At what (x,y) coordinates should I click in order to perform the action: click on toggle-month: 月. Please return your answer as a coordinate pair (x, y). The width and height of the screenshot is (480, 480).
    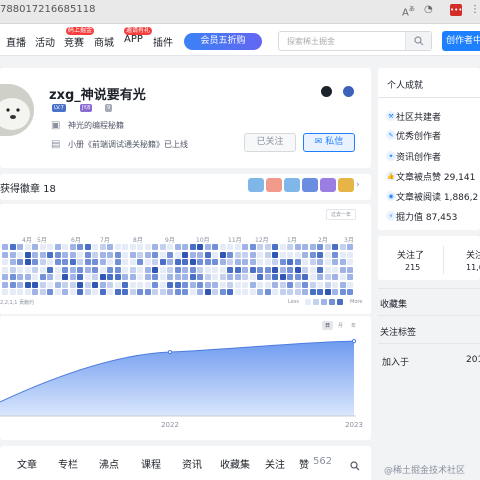
    Looking at the image, I should click on (340, 325).